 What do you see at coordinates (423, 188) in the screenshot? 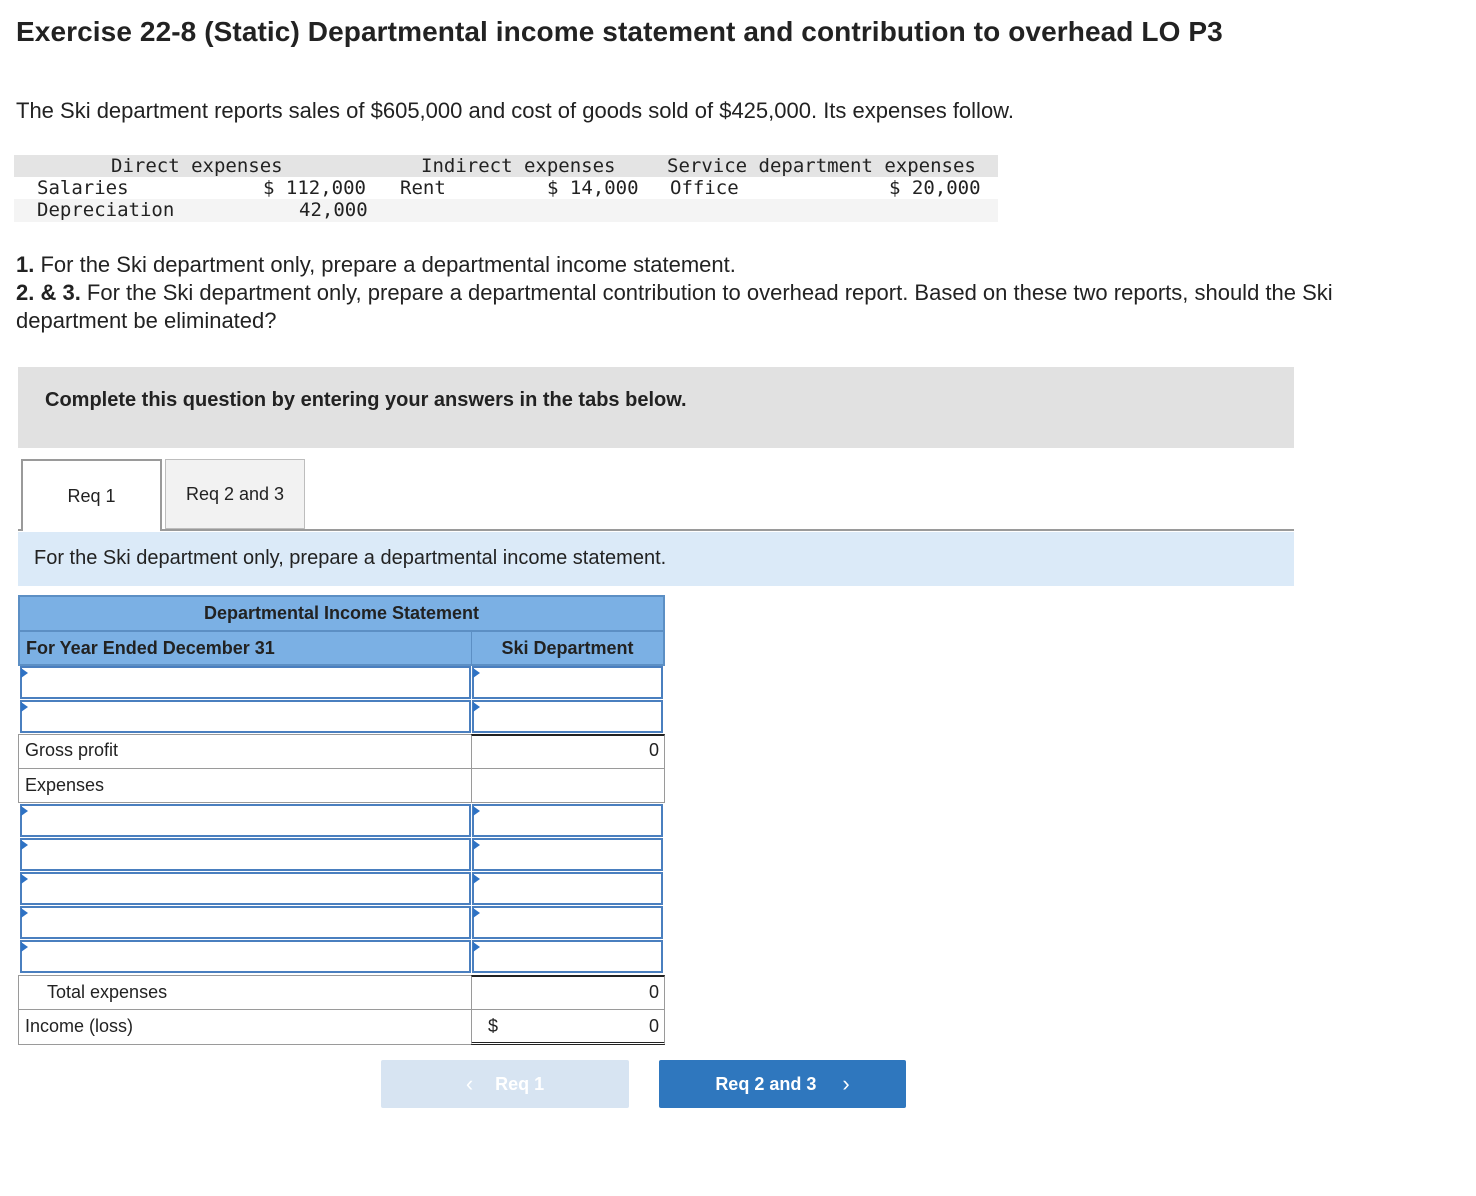
I see `rent-label: Rent` at bounding box center [423, 188].